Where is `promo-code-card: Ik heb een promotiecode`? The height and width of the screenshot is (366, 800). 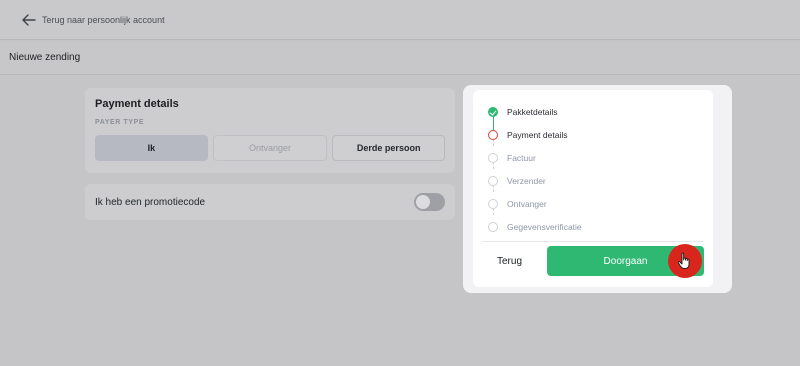
promo-code-card: Ik heb een promotiecode is located at coordinates (270, 202).